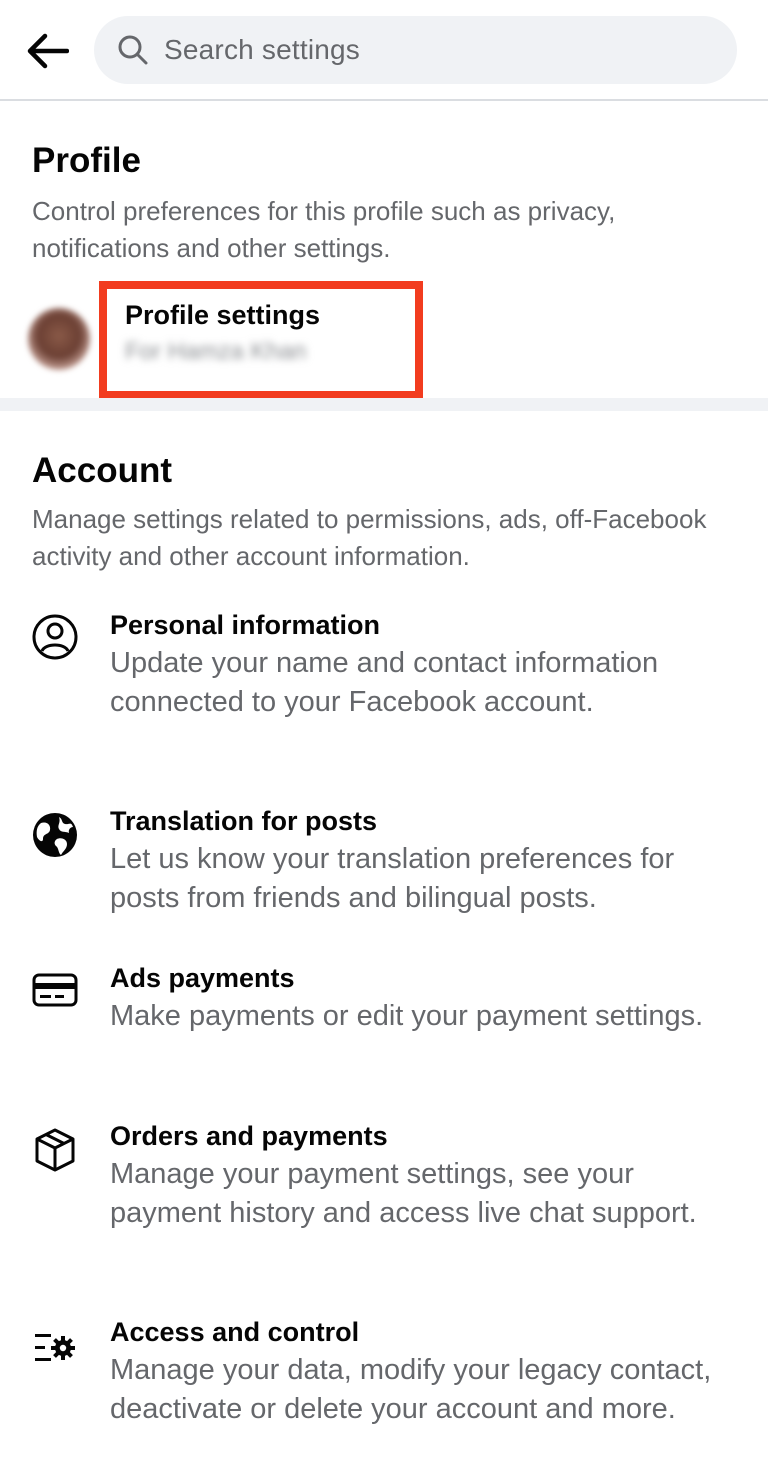 This screenshot has height=1476, width=768. What do you see at coordinates (244, 821) in the screenshot?
I see `item-title: Translation for posts` at bounding box center [244, 821].